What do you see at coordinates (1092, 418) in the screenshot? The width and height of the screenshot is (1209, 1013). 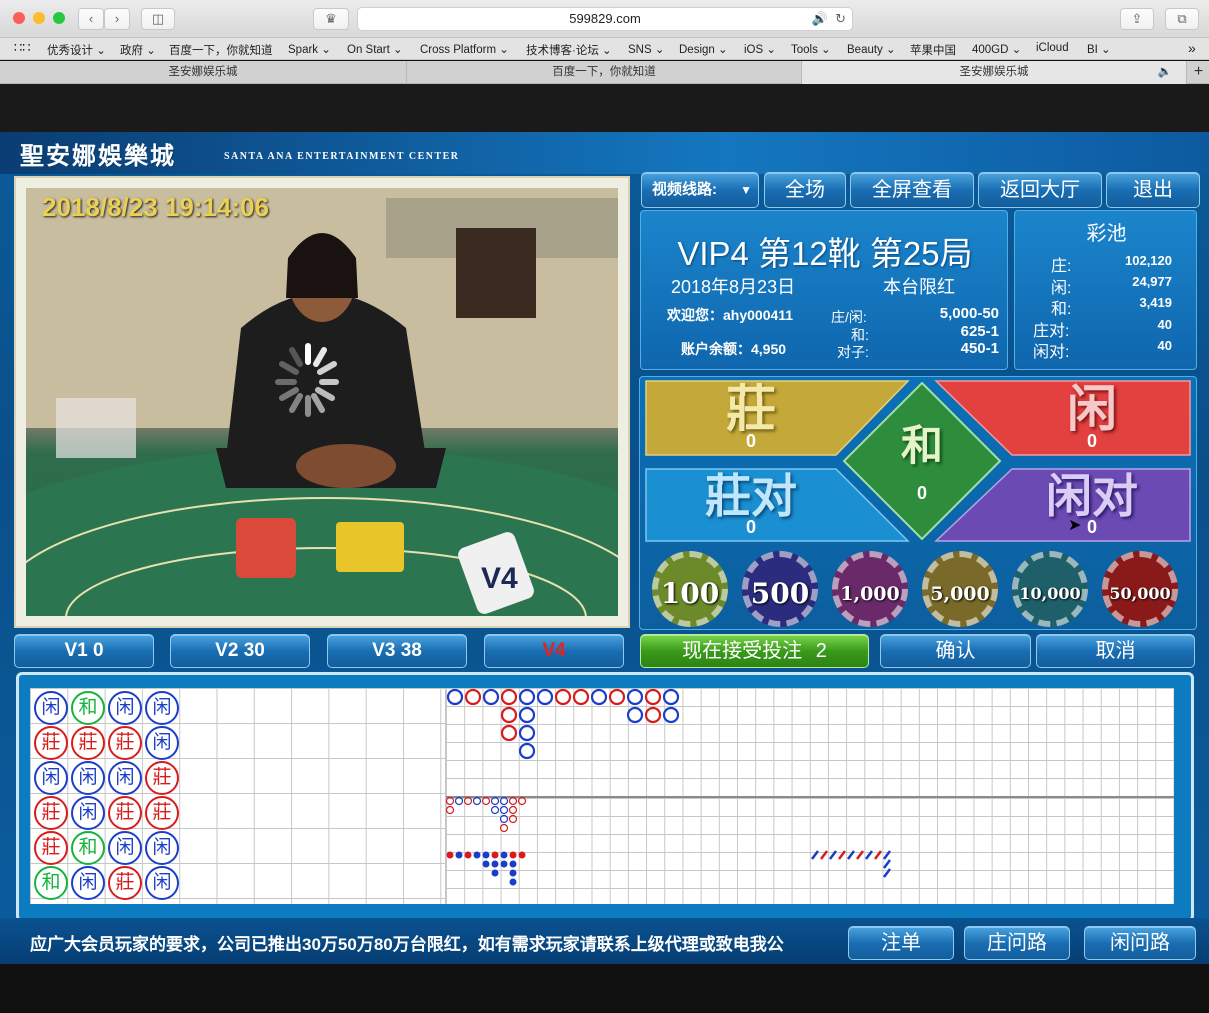 I see `player-bet-zone: 闲 0` at bounding box center [1092, 418].